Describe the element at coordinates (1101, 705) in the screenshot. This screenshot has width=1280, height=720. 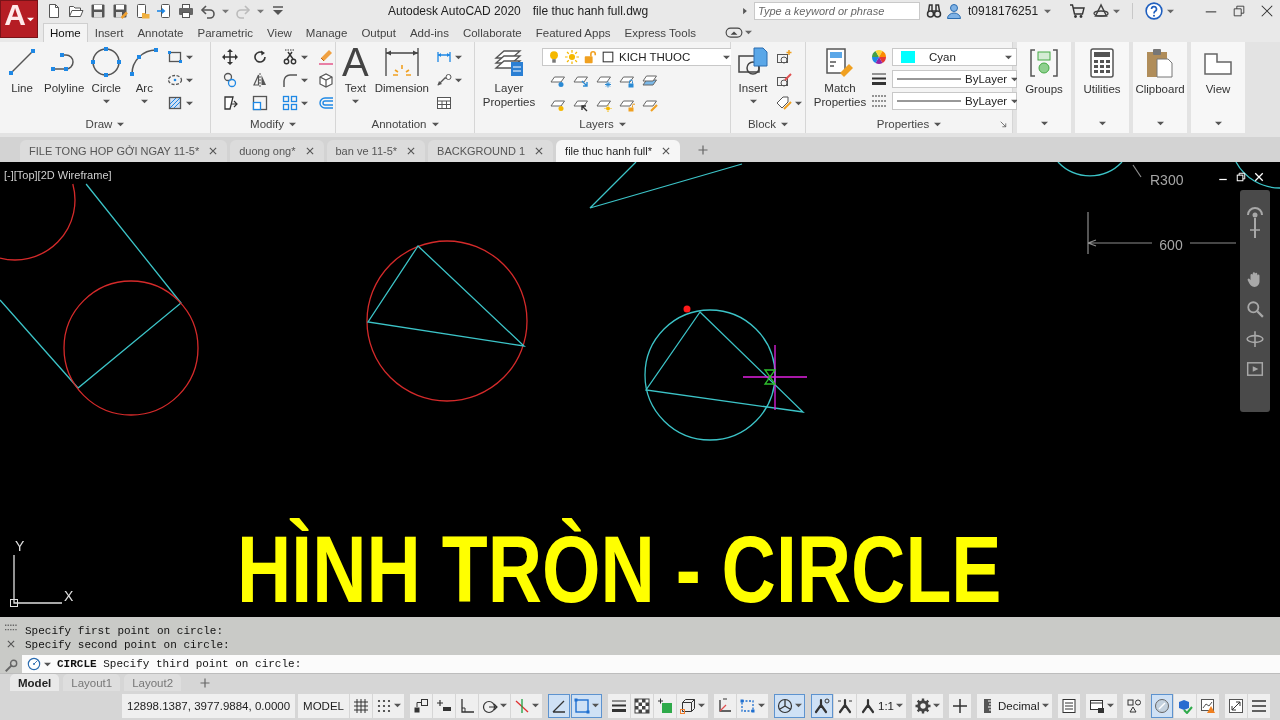
I see `lock-ui-status-button` at that location.